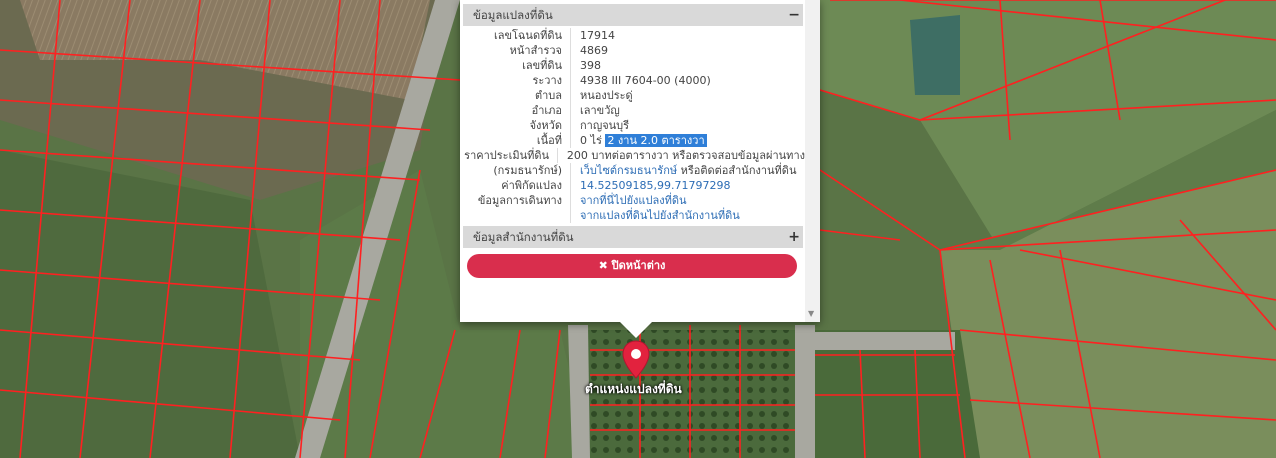  What do you see at coordinates (655, 185) in the screenshot?
I see `coords-link: 14.52509185,99.71797298` at bounding box center [655, 185].